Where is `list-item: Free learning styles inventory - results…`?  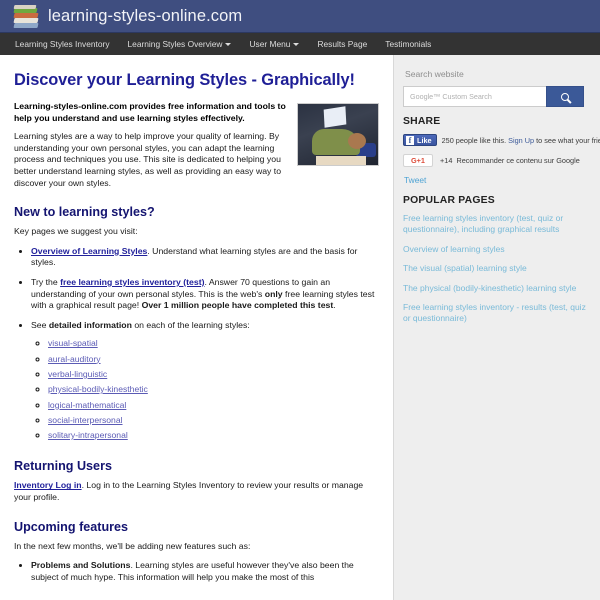
list-item: Free learning styles inventory - results… is located at coordinates (494, 313).